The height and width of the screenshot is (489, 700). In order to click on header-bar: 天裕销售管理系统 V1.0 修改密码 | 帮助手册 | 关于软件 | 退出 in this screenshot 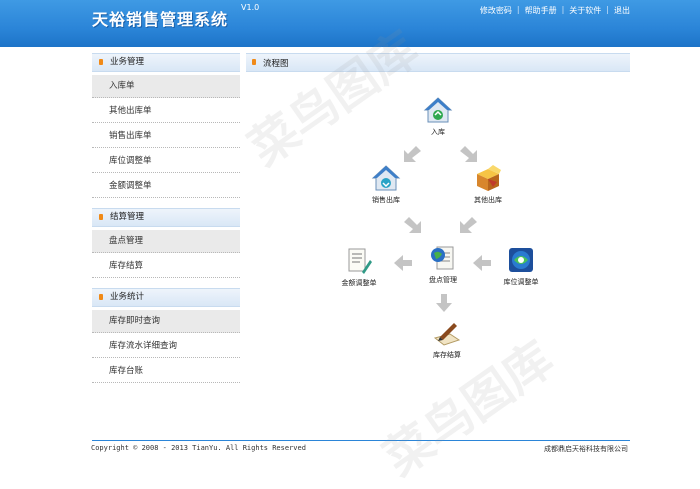, I will do `click(350, 23)`.